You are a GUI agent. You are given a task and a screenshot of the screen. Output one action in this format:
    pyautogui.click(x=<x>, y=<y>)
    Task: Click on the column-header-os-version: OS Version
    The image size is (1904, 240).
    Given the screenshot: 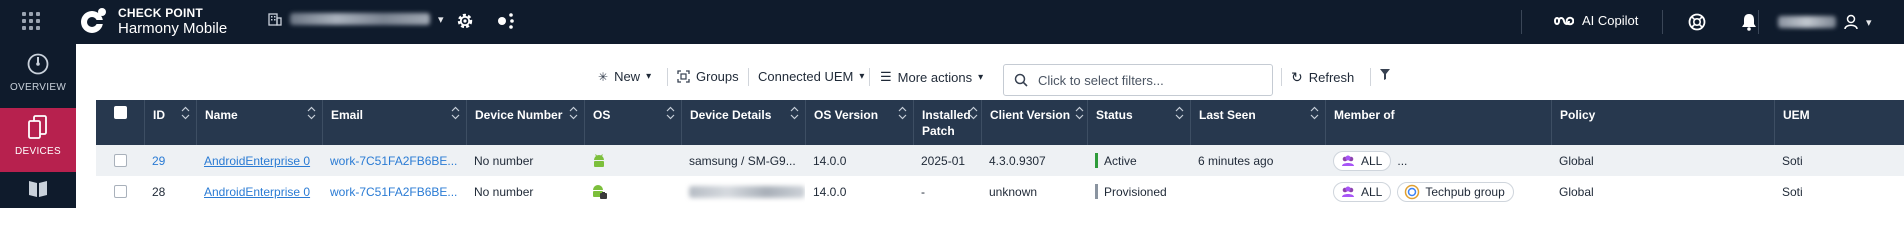 What is the action you would take?
    pyautogui.click(x=859, y=123)
    